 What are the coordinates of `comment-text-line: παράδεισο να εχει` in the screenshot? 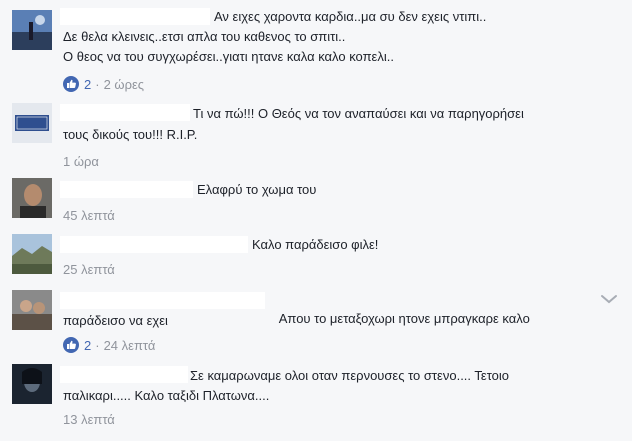 It's located at (115, 320).